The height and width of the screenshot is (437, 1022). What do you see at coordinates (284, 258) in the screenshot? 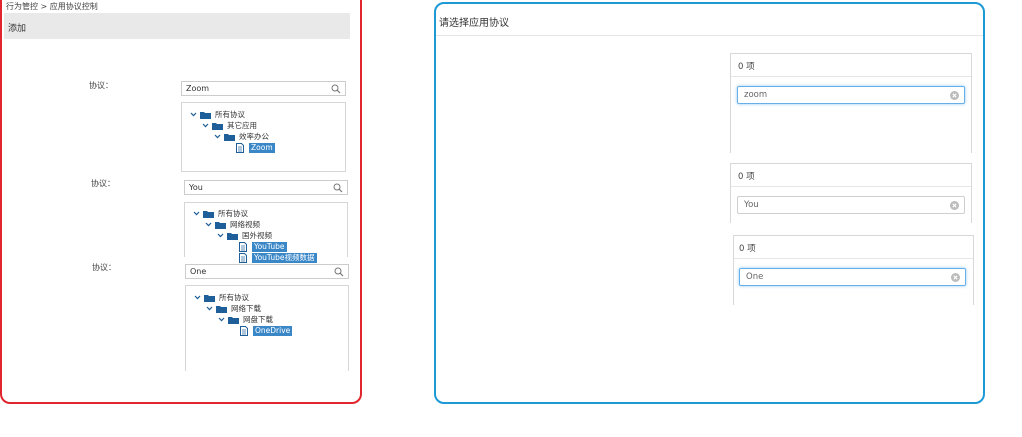
I see `tree-node-label: YouTube视频数据` at bounding box center [284, 258].